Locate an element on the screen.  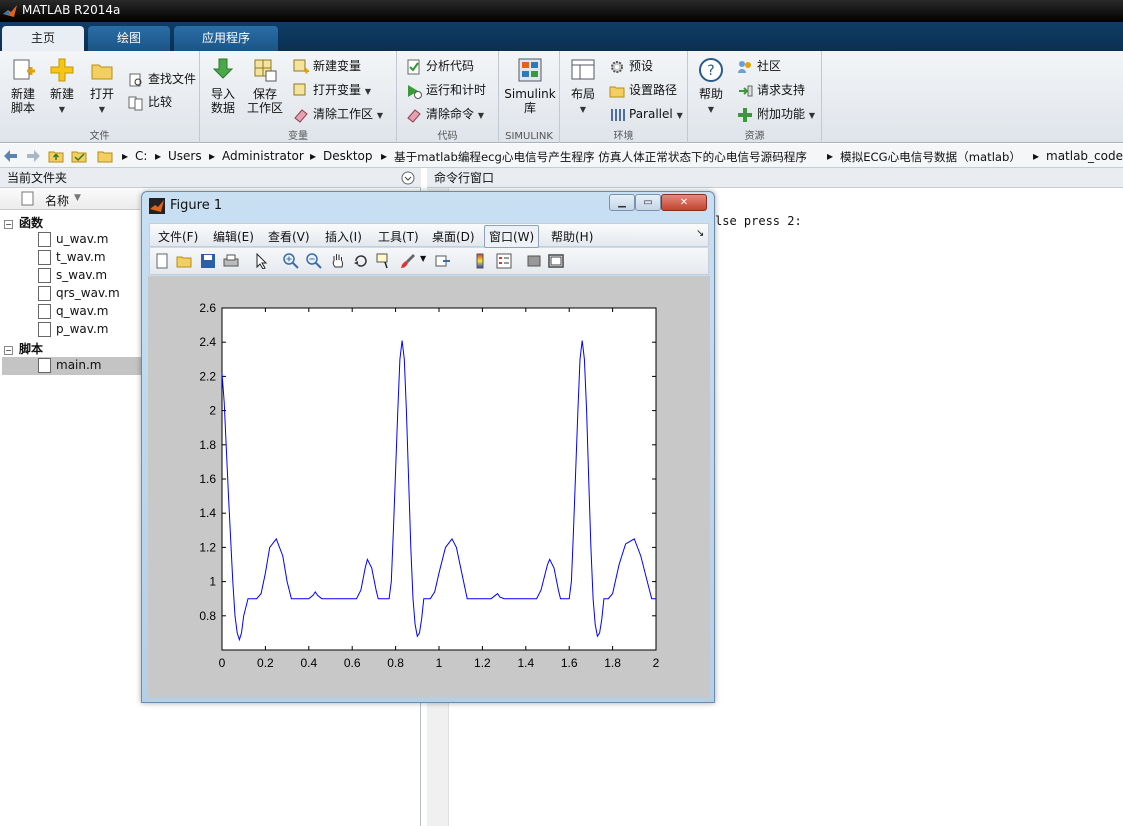
open-file-icon is located at coordinates (184, 261).